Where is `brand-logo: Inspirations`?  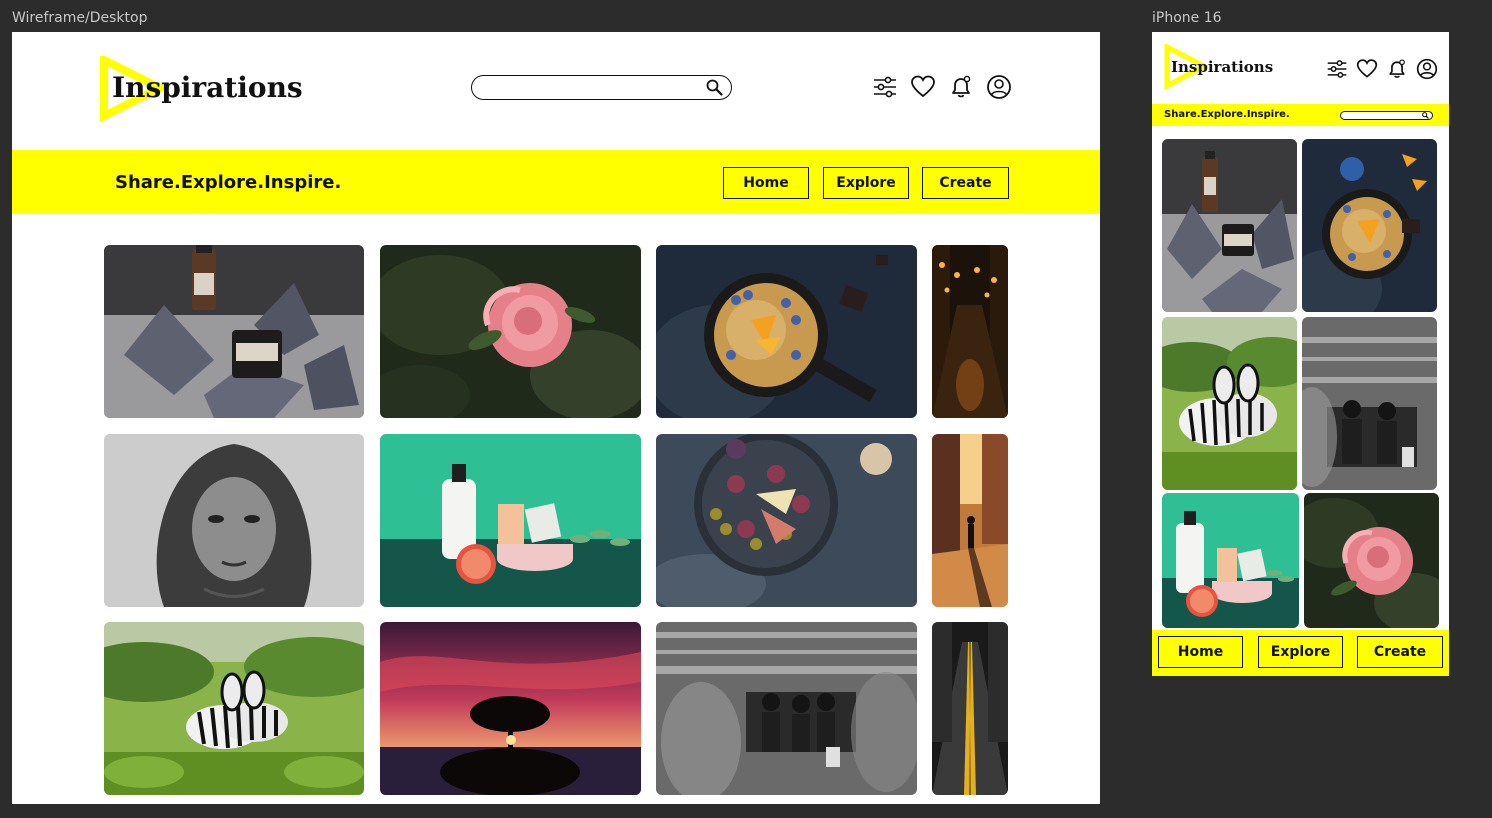
brand-logo: Inspirations is located at coordinates (215, 89).